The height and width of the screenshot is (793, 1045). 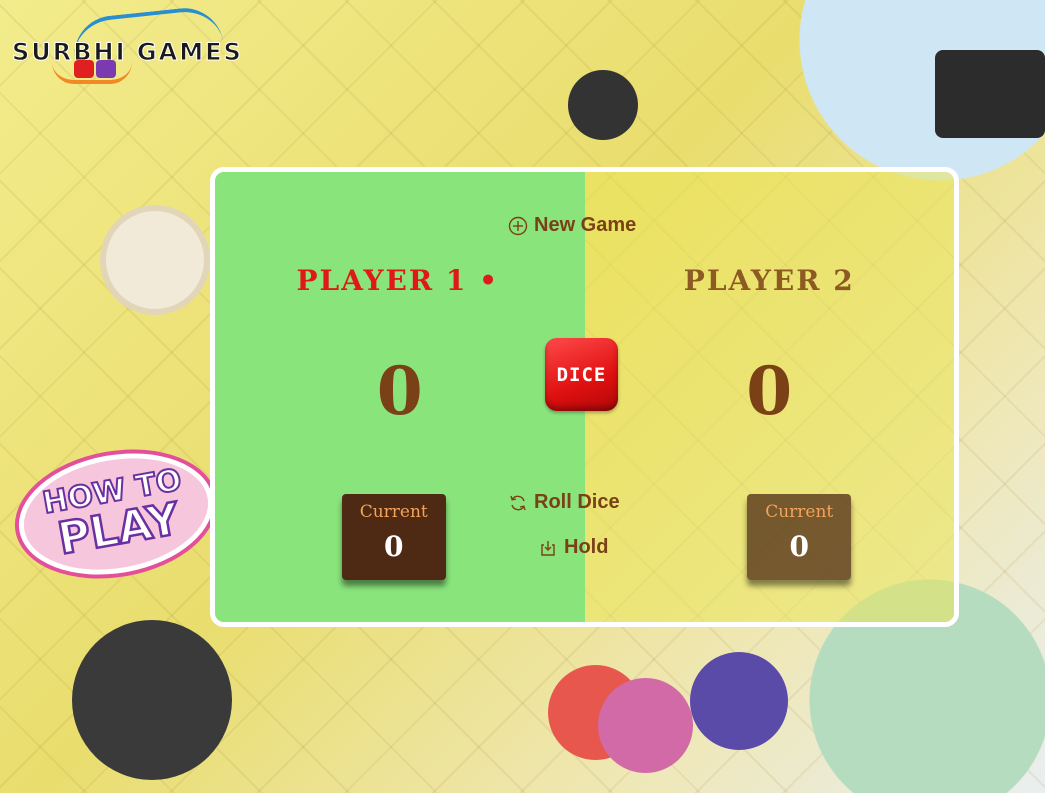 What do you see at coordinates (116, 514) in the screenshot?
I see `how-to-play-button: HOW TO PLAY` at bounding box center [116, 514].